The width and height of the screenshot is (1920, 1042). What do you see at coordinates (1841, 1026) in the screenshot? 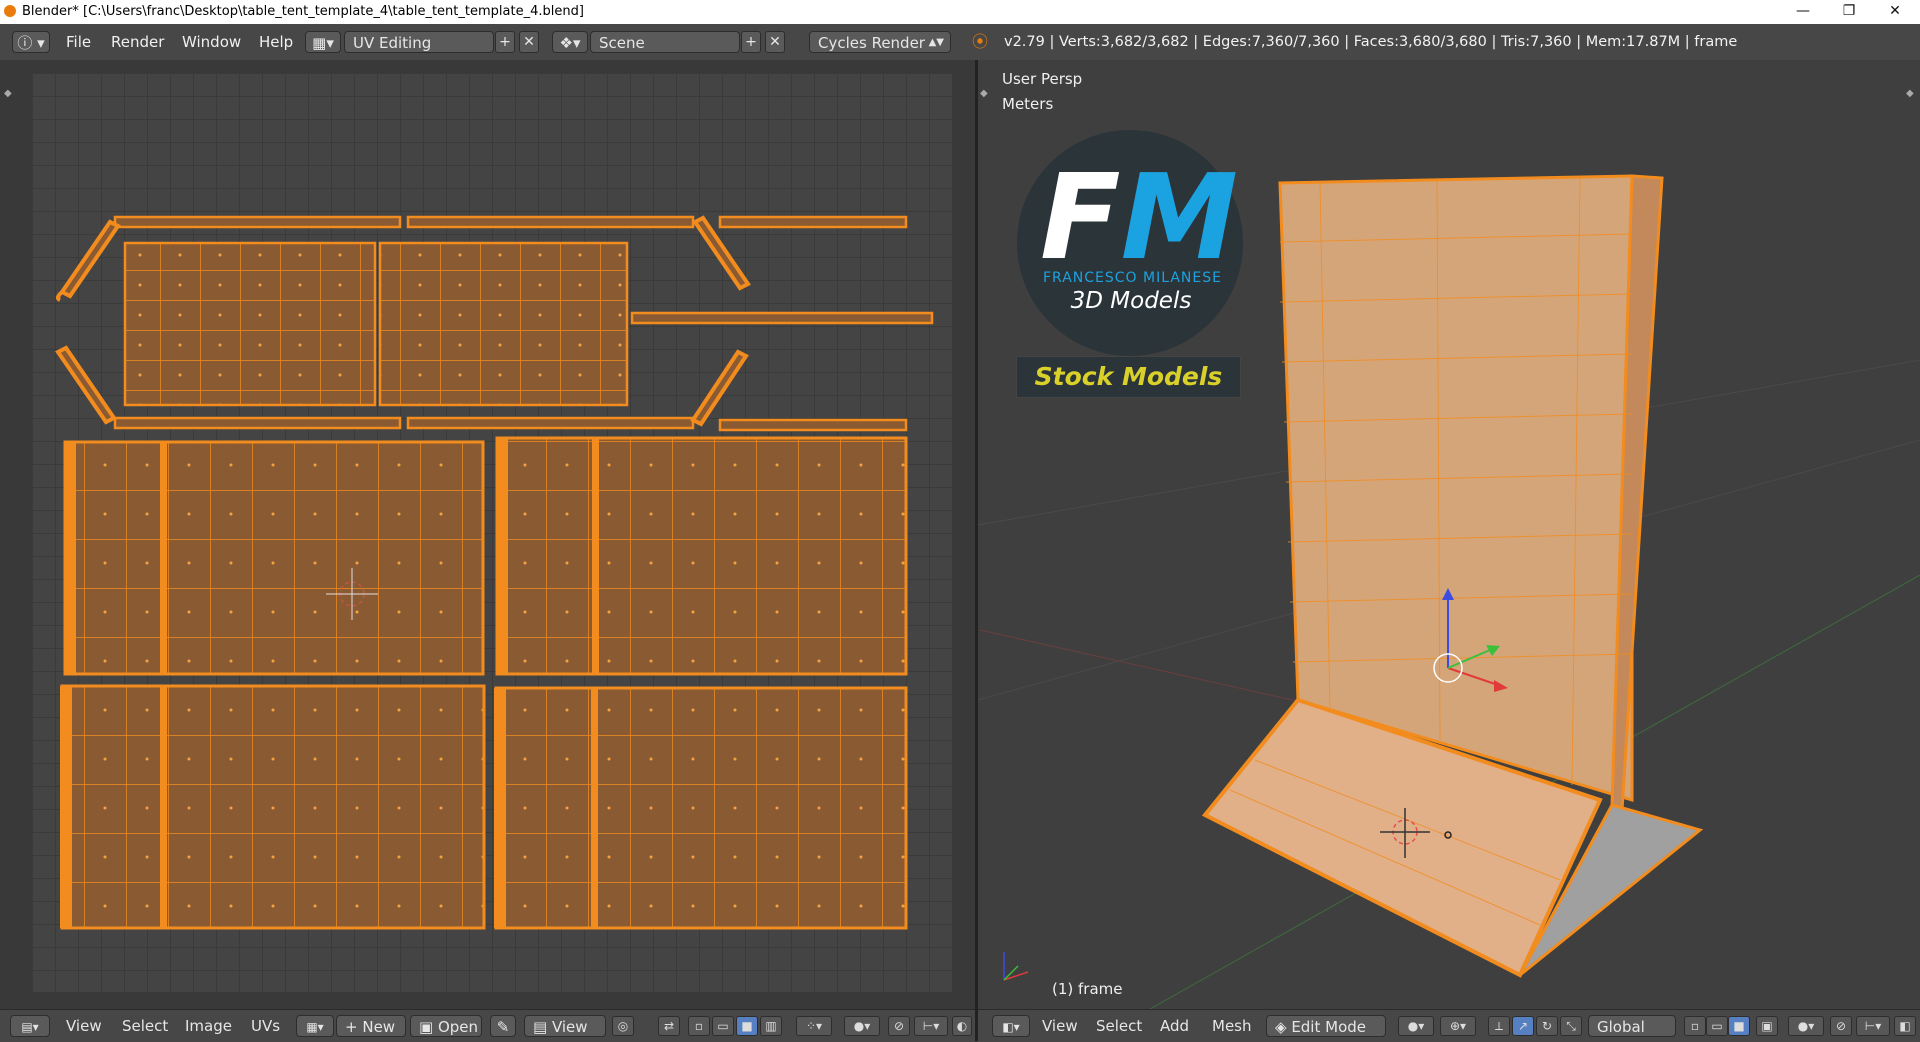
I see `vp-snap-icon: ⊘` at bounding box center [1841, 1026].